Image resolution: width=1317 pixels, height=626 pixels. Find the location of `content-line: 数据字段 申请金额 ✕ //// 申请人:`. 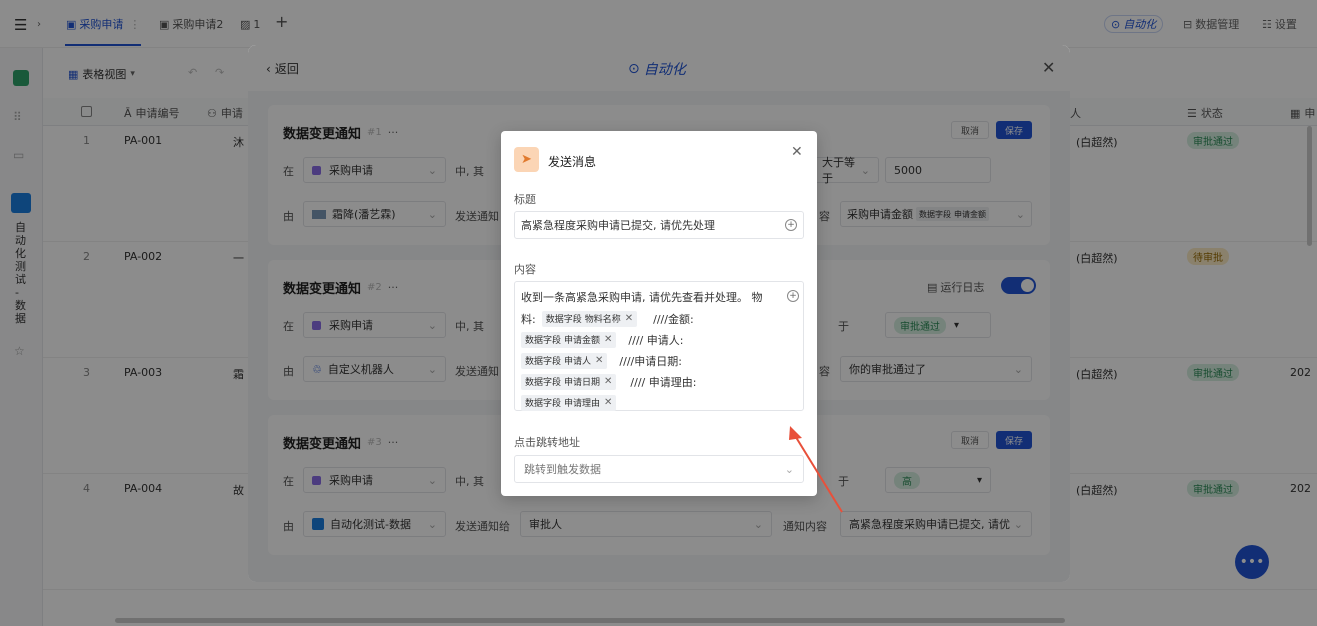

content-line: 数据字段 申请金额 ✕ //// 申请人: is located at coordinates (659, 339).